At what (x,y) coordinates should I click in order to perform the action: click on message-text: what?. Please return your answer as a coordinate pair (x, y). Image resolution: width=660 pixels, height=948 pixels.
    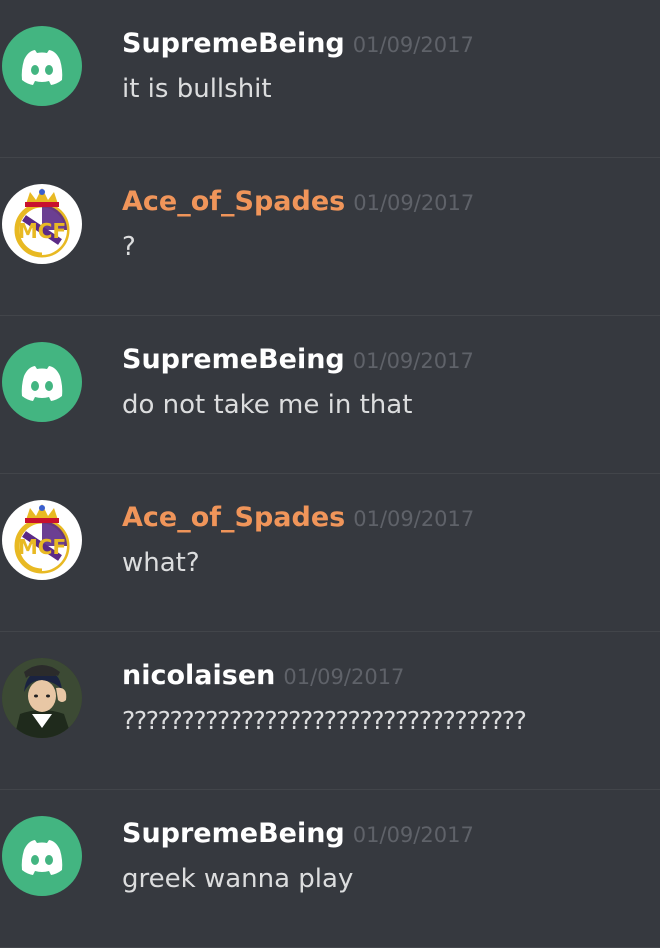
    Looking at the image, I should click on (161, 563).